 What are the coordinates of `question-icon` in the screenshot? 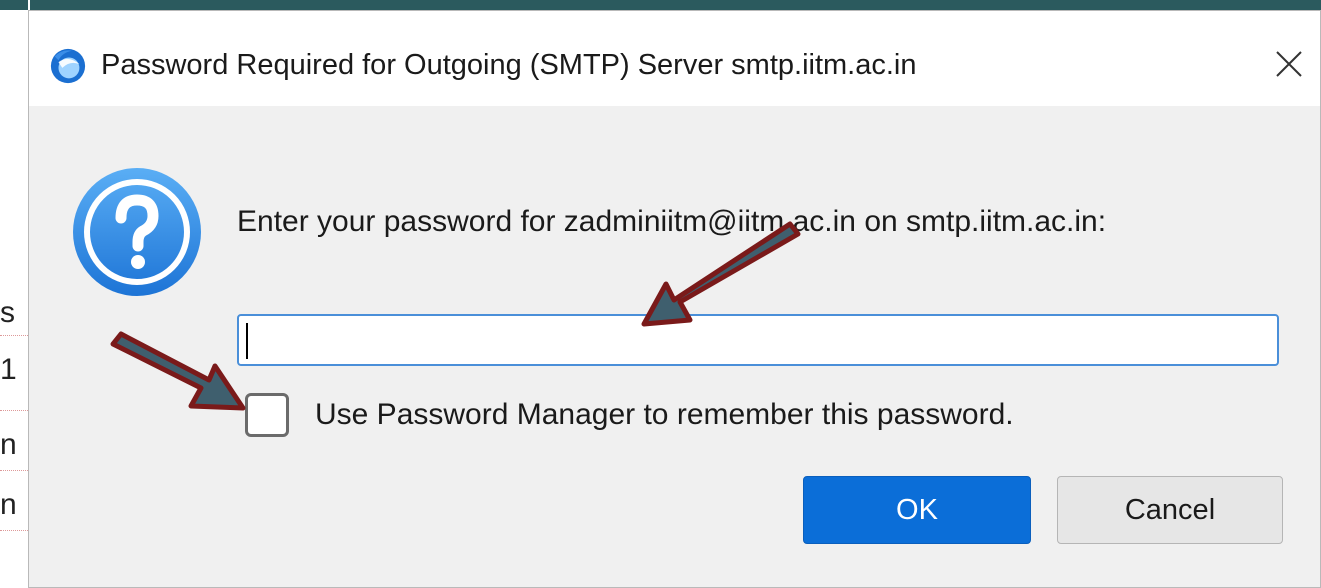 It's located at (137, 232).